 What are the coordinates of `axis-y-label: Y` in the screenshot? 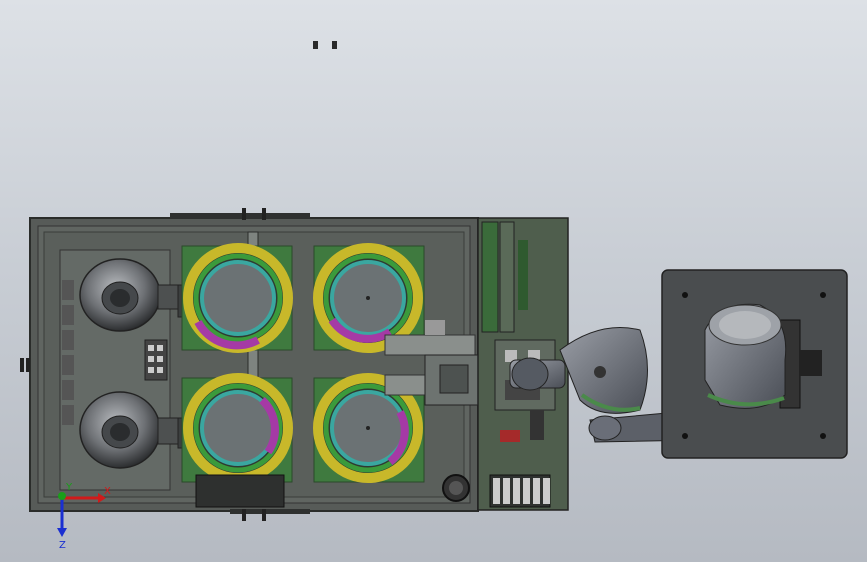 It's located at (69, 487).